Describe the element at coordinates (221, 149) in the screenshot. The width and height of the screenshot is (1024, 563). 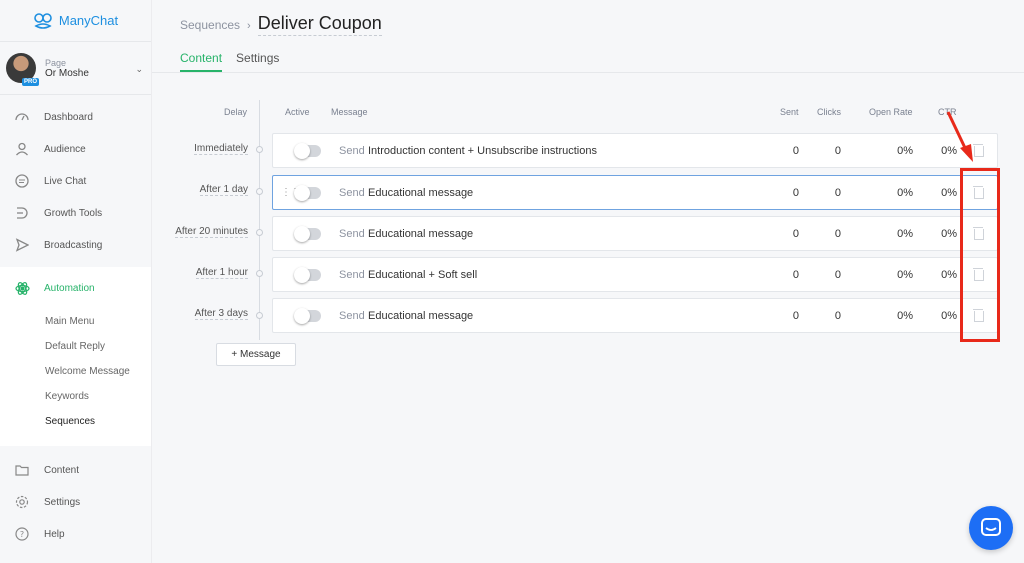
I see `delay-label: Immediately` at that location.